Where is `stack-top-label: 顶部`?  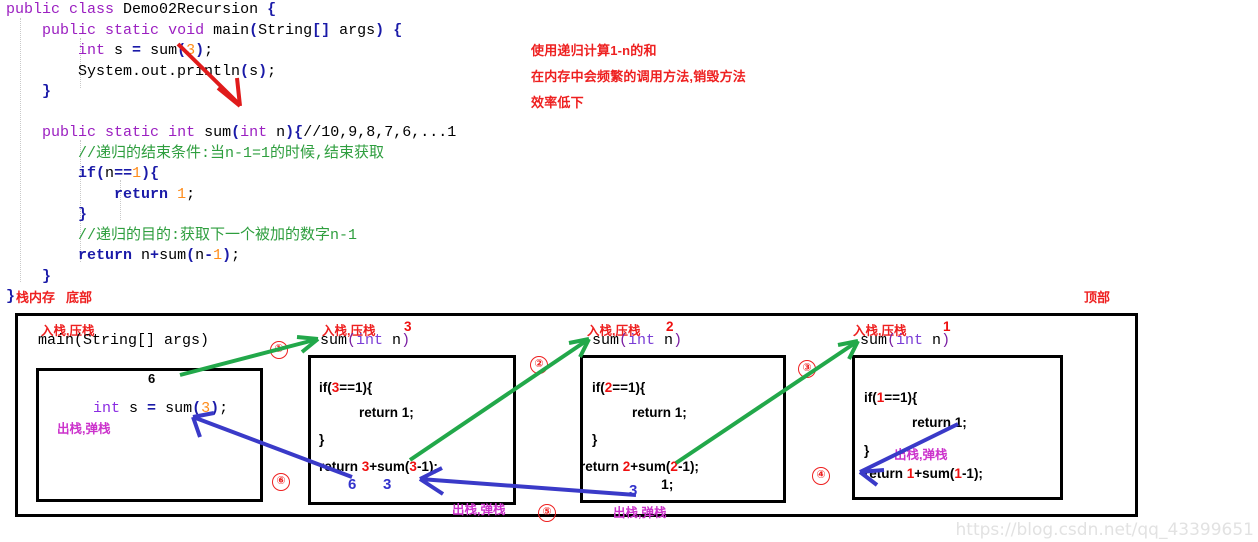
stack-top-label: 顶部 is located at coordinates (1097, 297).